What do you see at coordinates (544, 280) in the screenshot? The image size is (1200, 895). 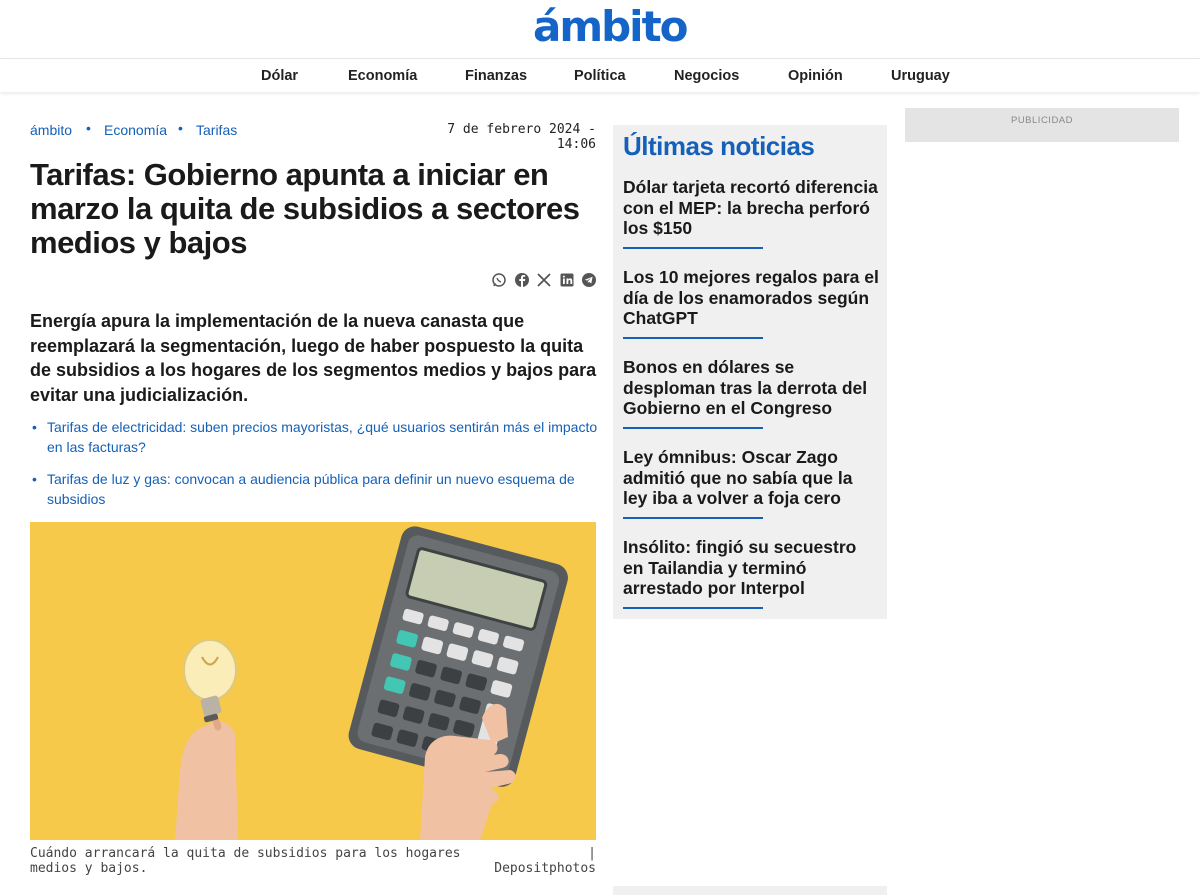 I see `x-icon` at bounding box center [544, 280].